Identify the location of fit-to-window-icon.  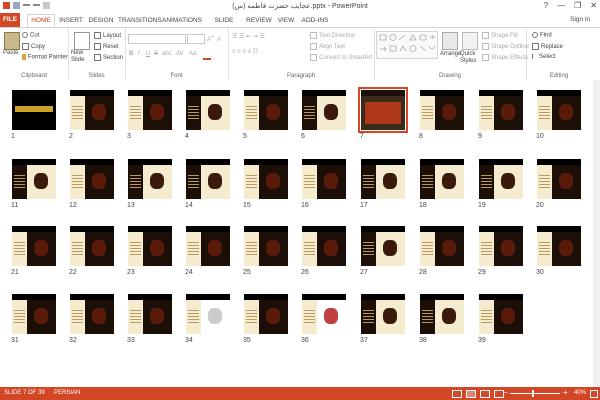
(594, 394).